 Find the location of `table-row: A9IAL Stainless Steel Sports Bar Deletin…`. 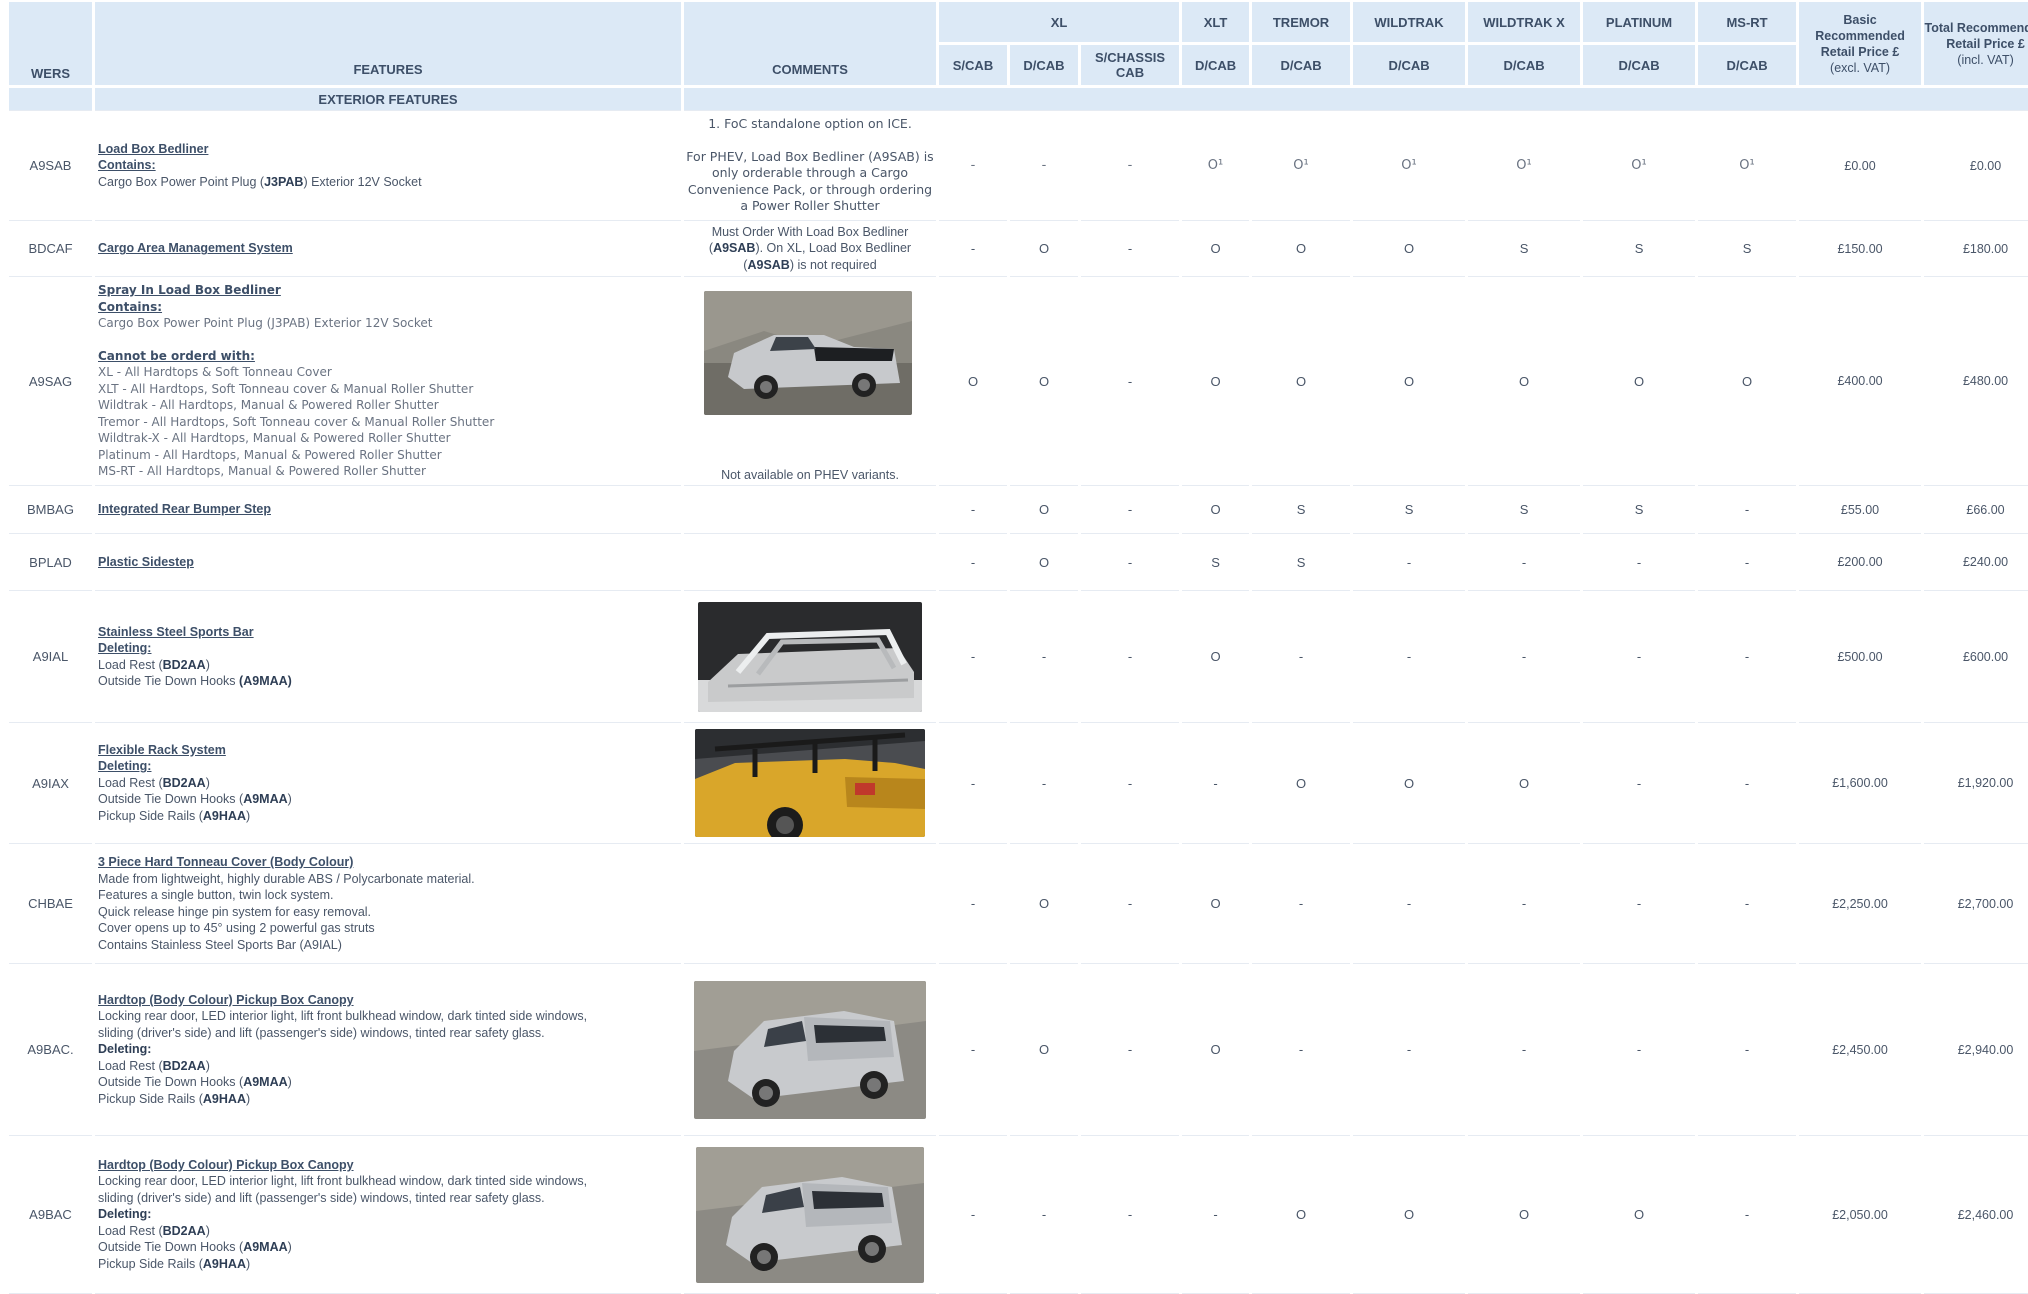

table-row: A9IAL Stainless Steel Sports Bar Deletin… is located at coordinates (1018, 657).